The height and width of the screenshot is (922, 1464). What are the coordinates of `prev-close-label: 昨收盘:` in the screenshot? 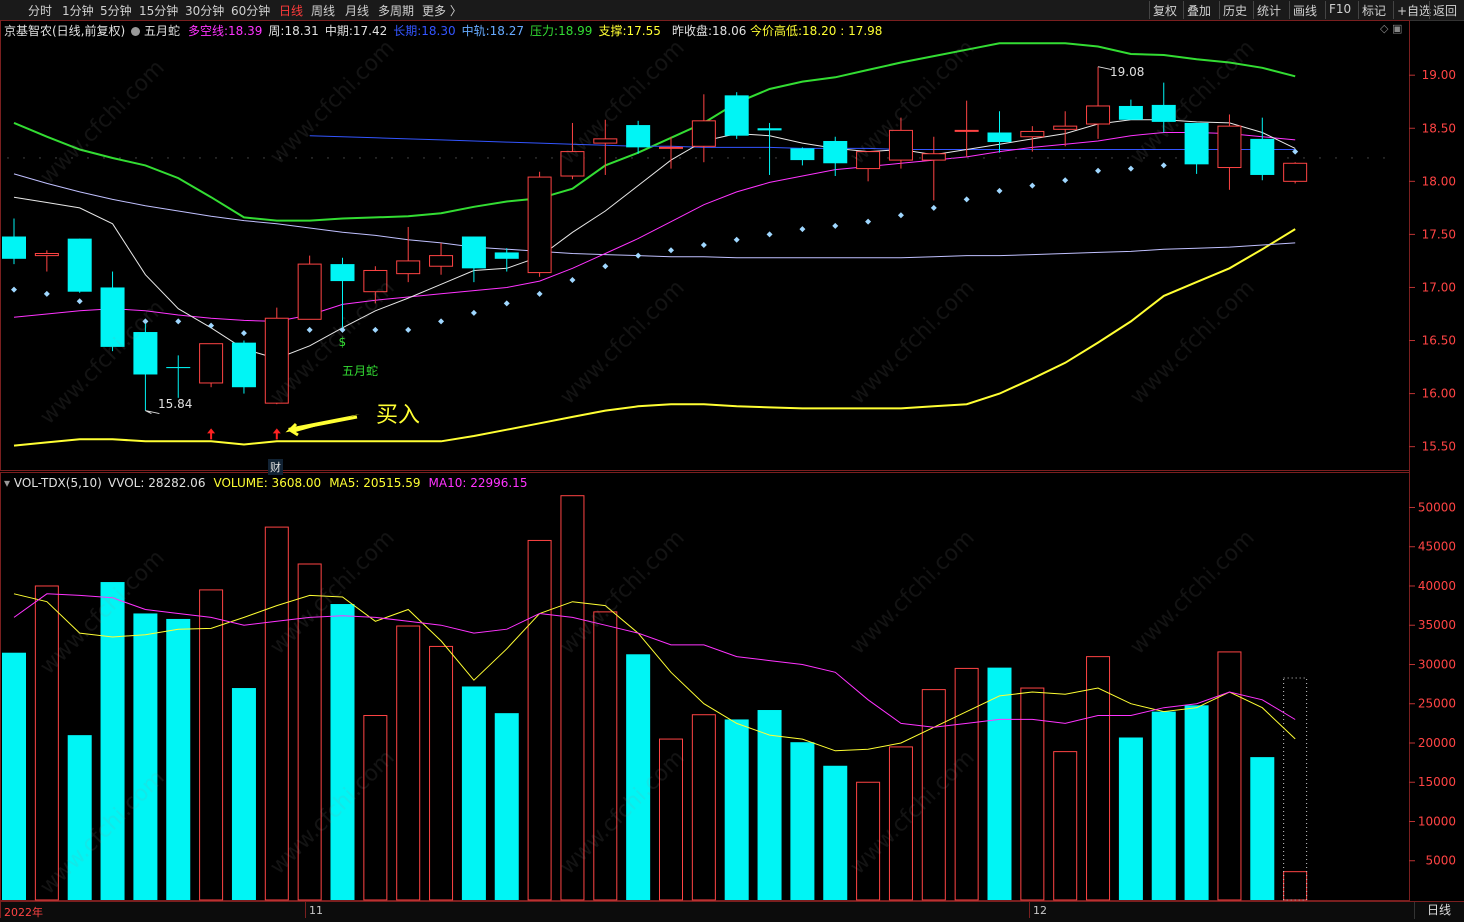 It's located at (692, 31).